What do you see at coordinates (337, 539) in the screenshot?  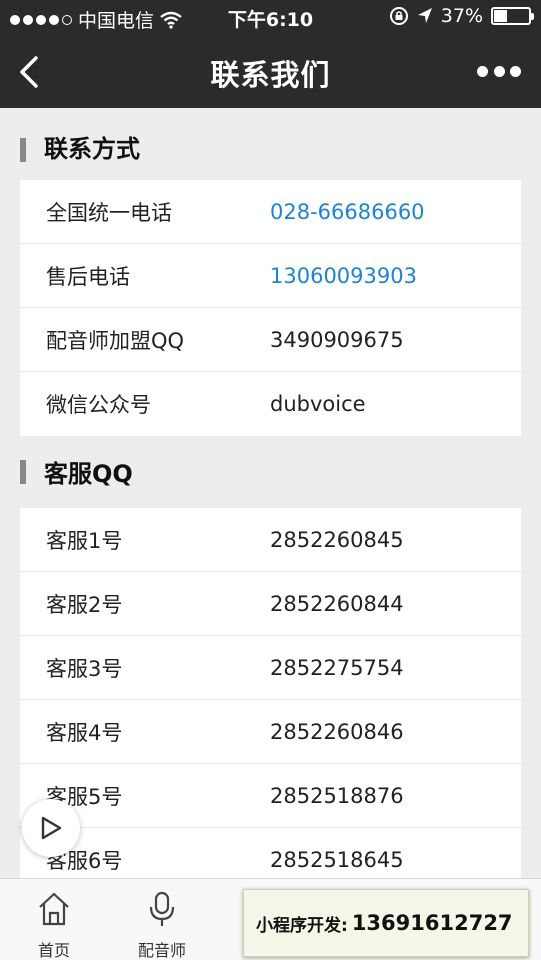 I see `row-value: 2852260845` at bounding box center [337, 539].